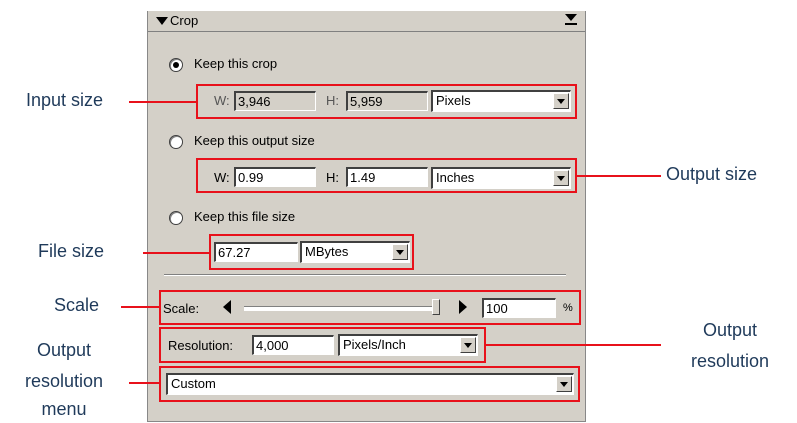 This screenshot has width=797, height=423. What do you see at coordinates (140, 307) in the screenshot?
I see `scale-leader` at bounding box center [140, 307].